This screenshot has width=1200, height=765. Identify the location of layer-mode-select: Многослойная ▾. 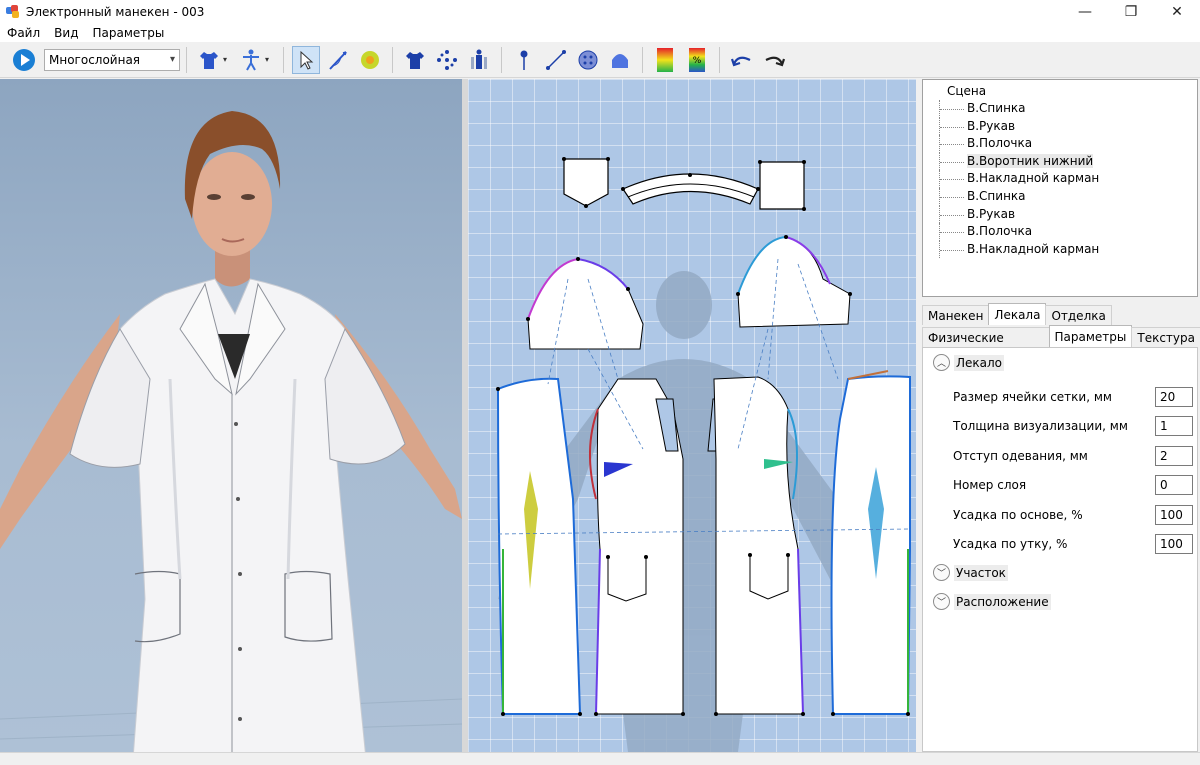
(112, 59).